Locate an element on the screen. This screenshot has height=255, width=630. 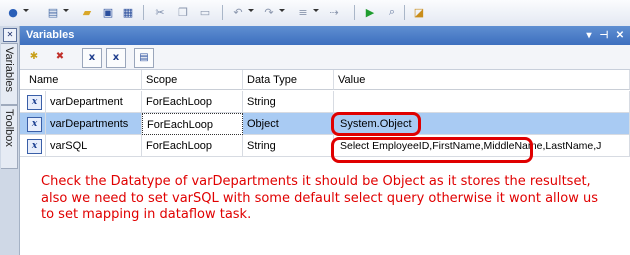
add-item-icon: ● is located at coordinates (13, 12).